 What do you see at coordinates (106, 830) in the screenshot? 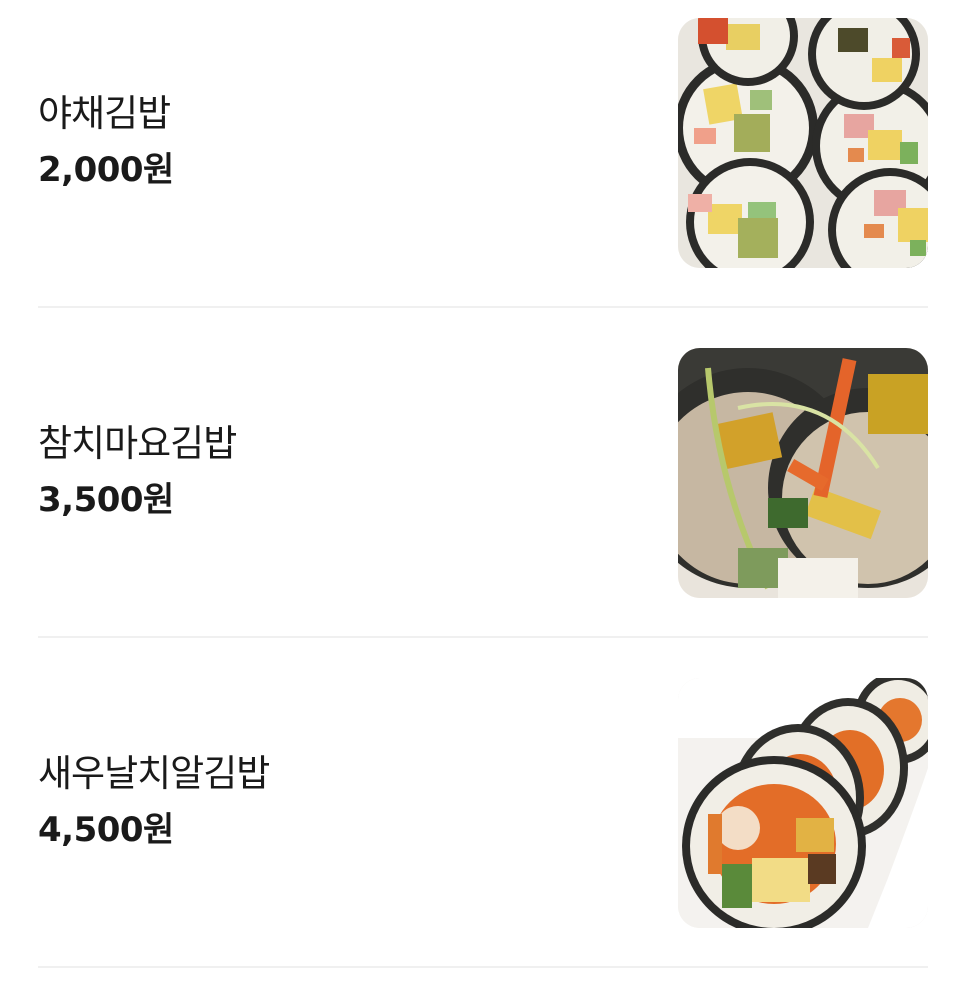
I see `menu-item-price: 4,500원` at bounding box center [106, 830].